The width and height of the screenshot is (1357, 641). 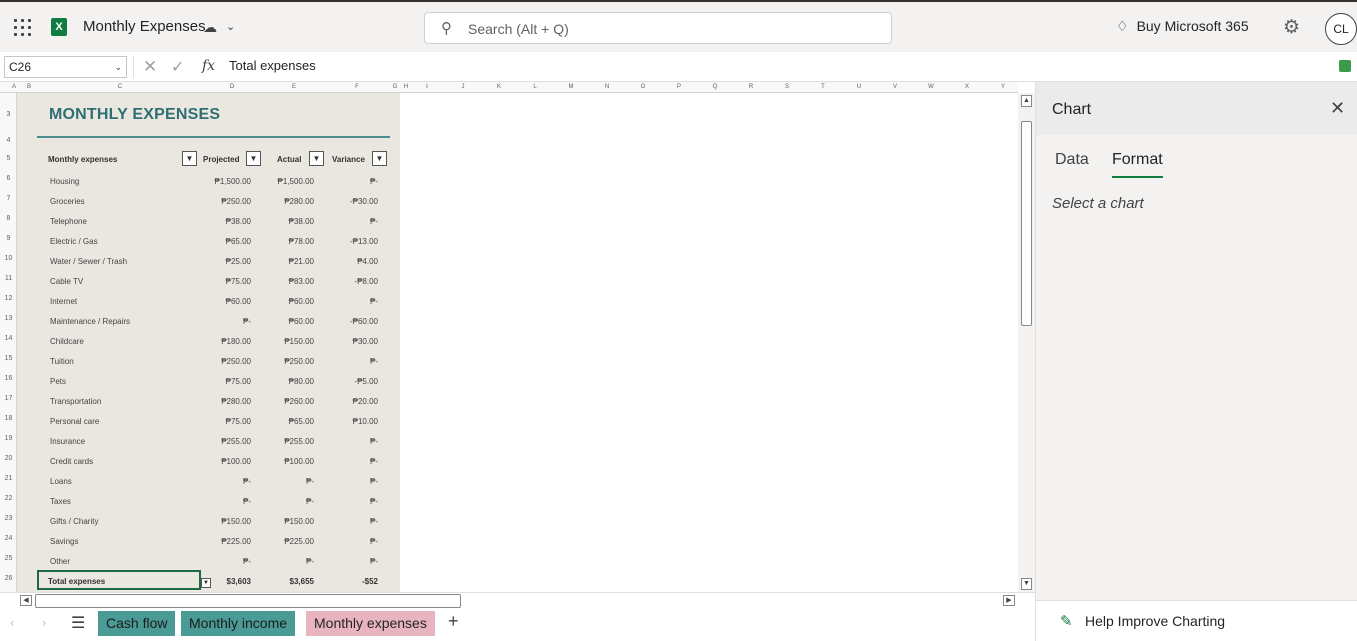 I want to click on row-label: Pets, so click(x=58, y=381).